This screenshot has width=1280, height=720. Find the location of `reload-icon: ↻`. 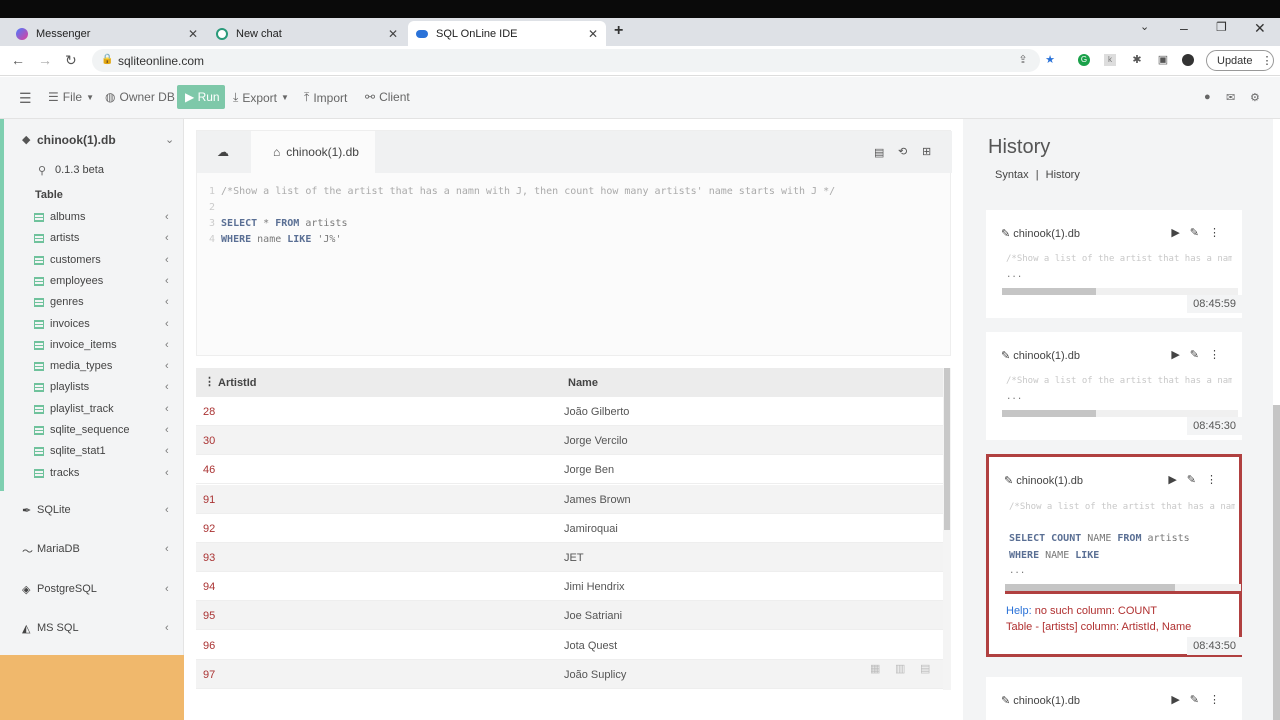

reload-icon: ↻ is located at coordinates (71, 60).